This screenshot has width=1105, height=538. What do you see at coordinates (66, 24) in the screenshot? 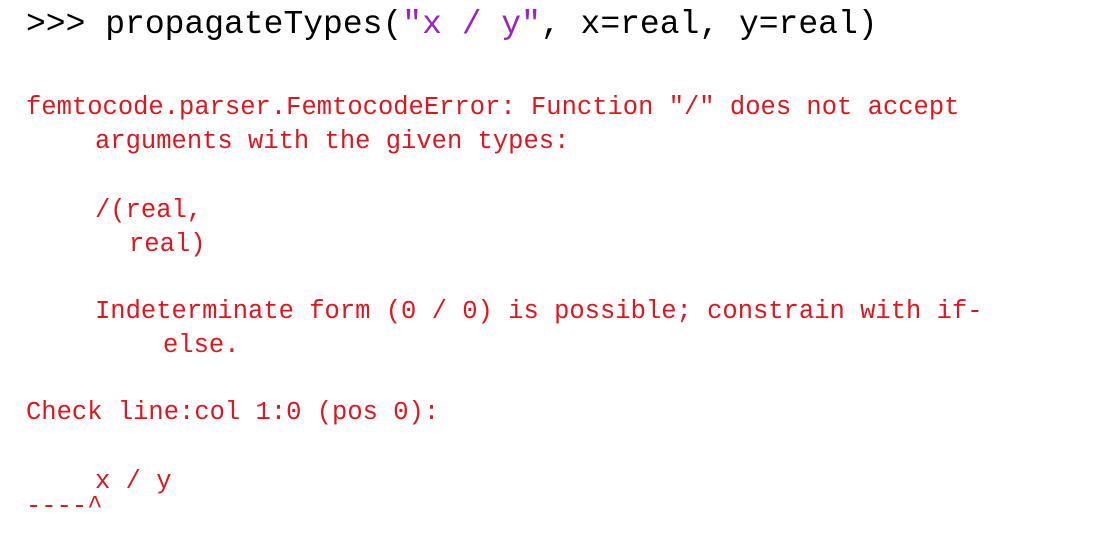
I see `prompt-marker: >>>` at bounding box center [66, 24].